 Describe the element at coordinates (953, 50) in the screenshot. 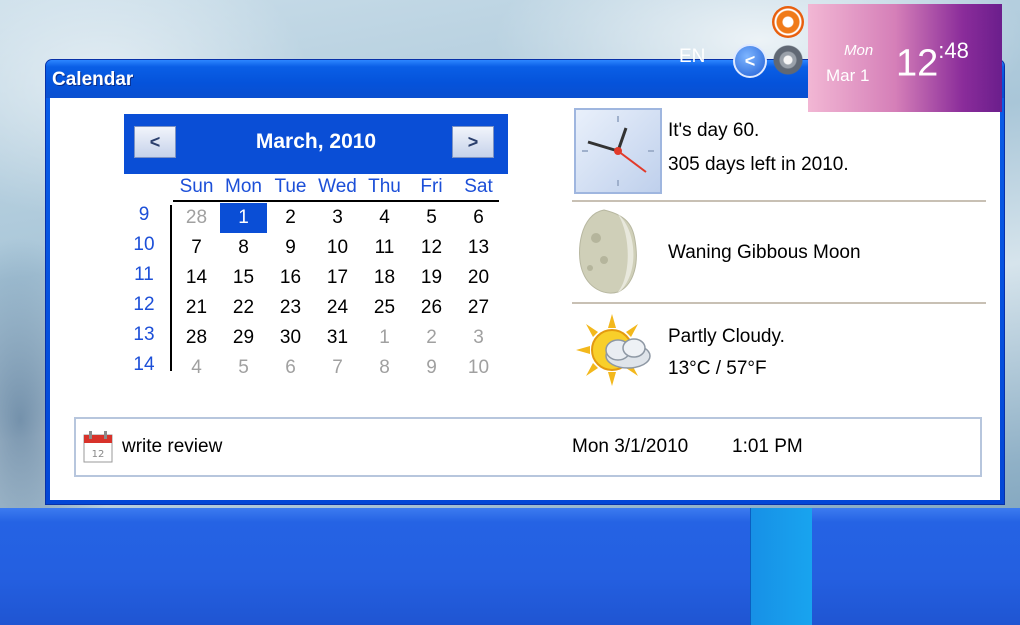

I see `clock-seconds: :48` at that location.